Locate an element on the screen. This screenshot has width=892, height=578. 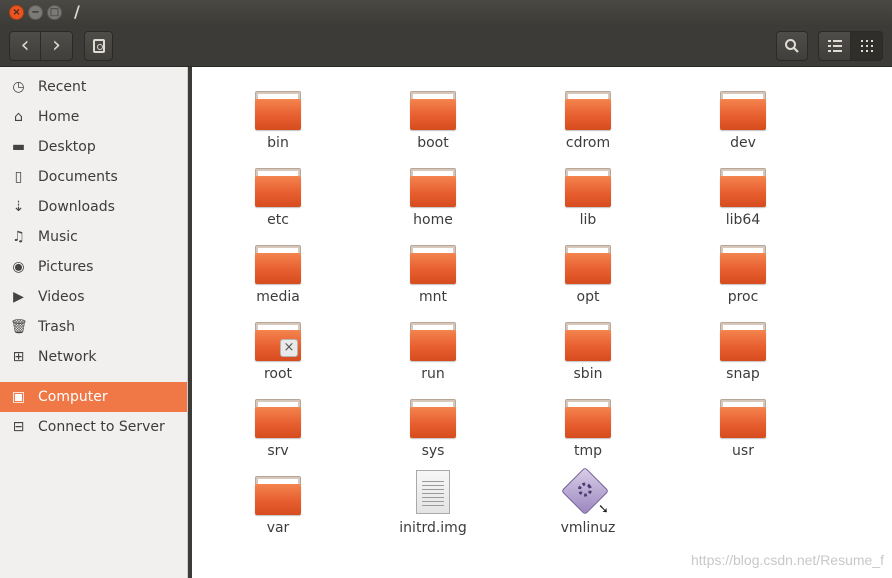
music-icon: ♫ is located at coordinates (18, 237).